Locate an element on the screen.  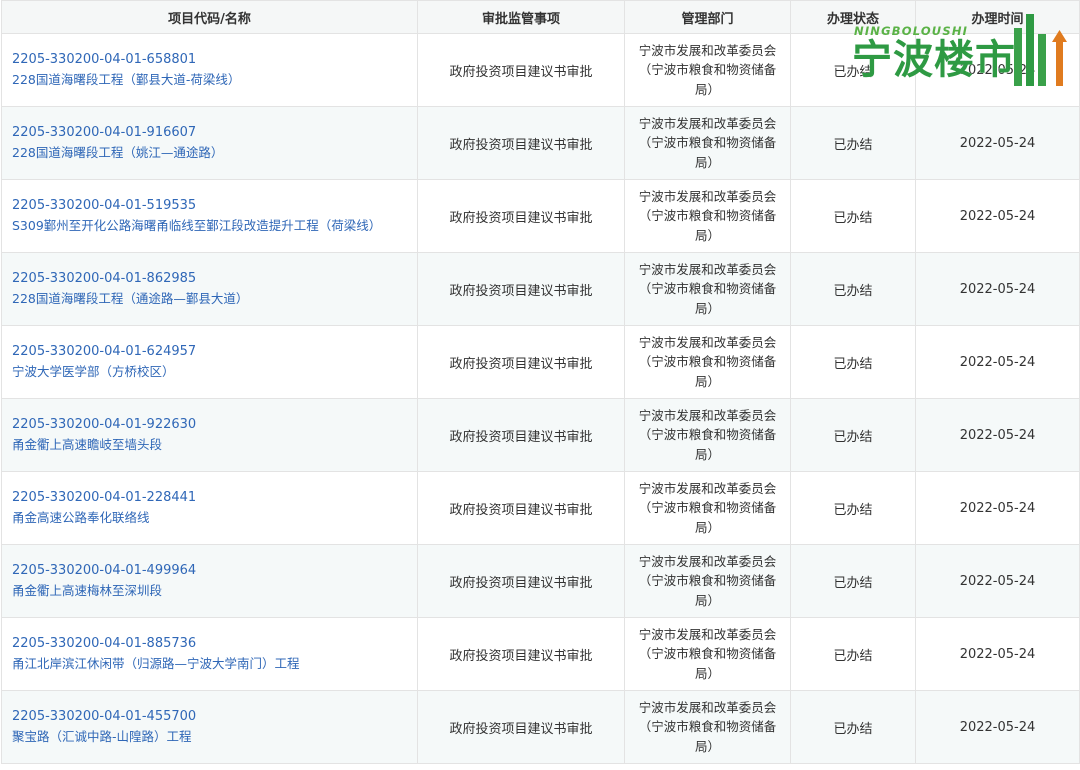
header-item: 审批监管事项 is located at coordinates (521, 17).